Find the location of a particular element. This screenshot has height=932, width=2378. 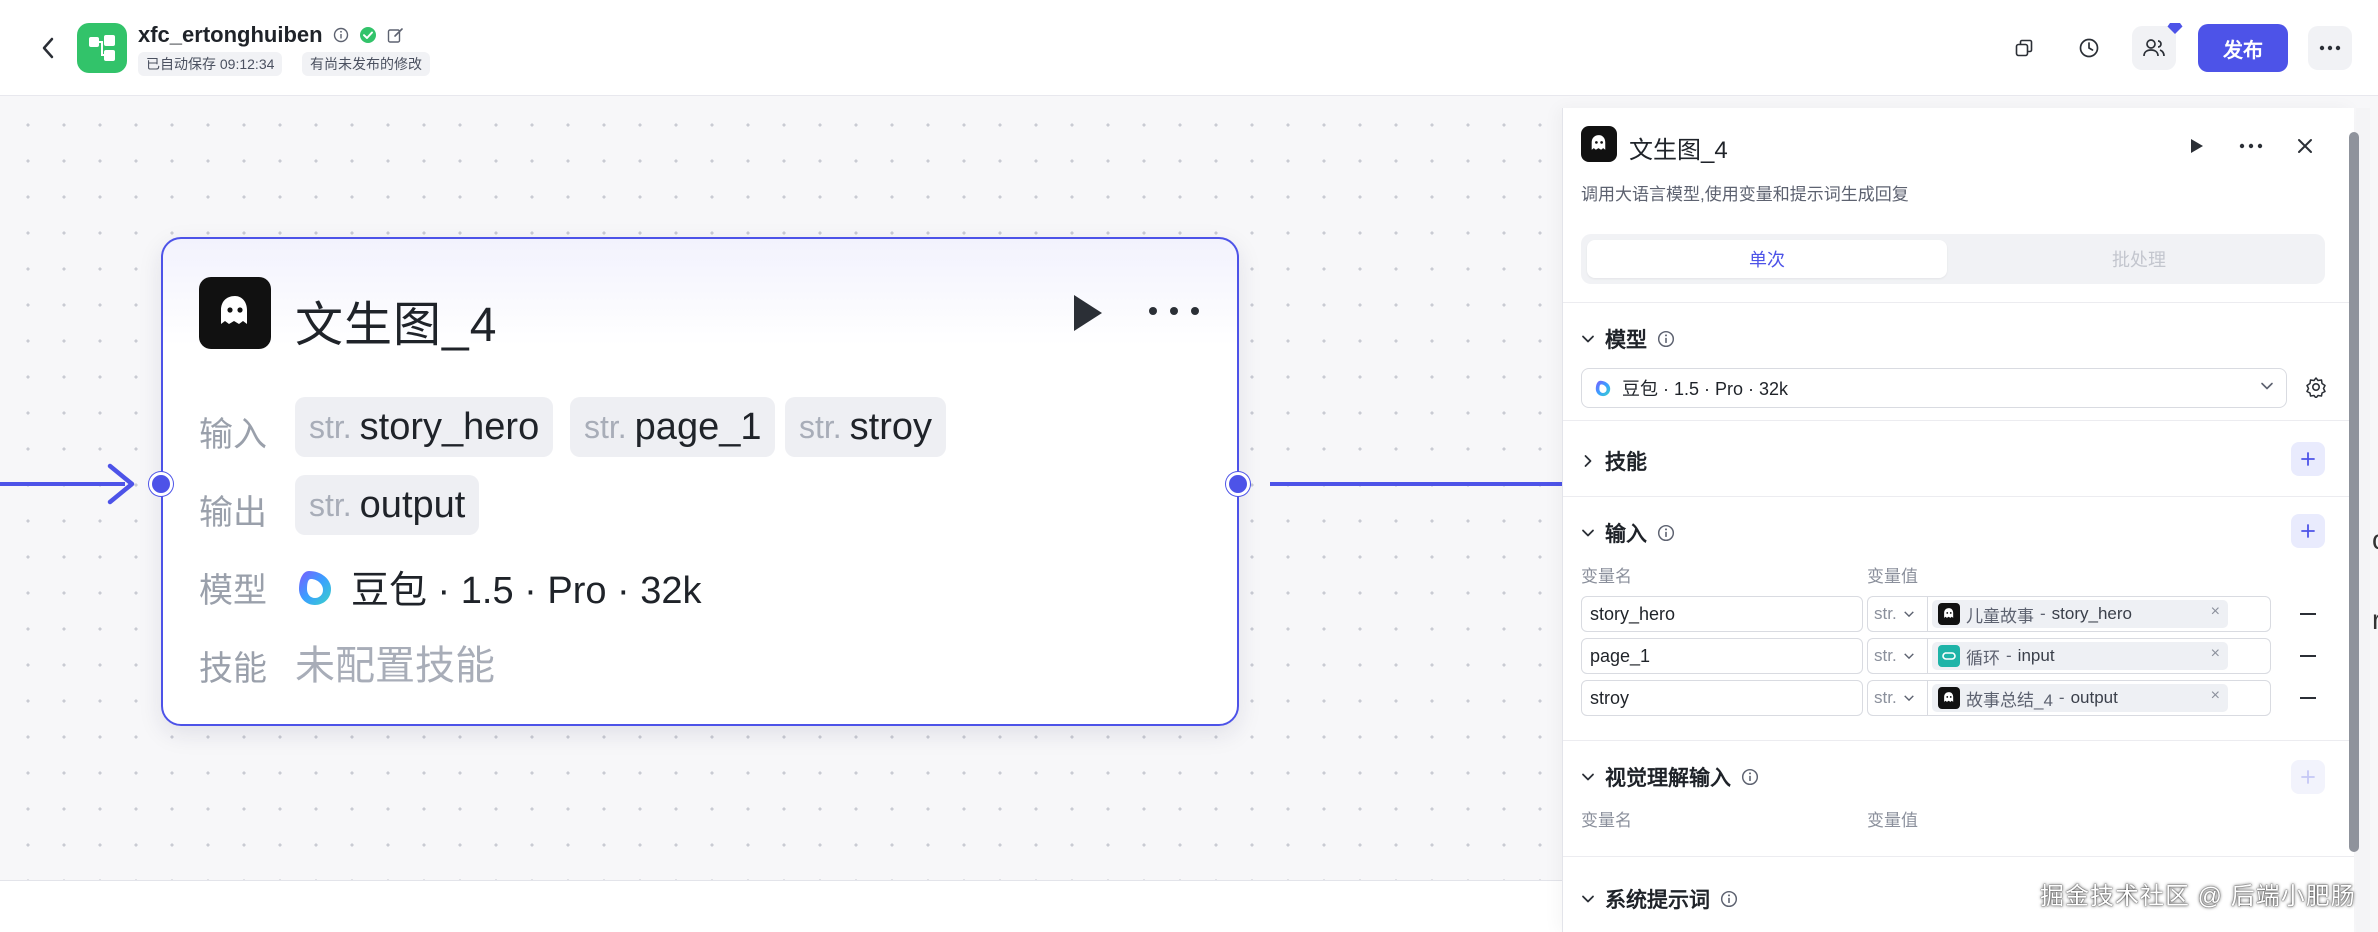

close-icon is located at coordinates (2305, 146).